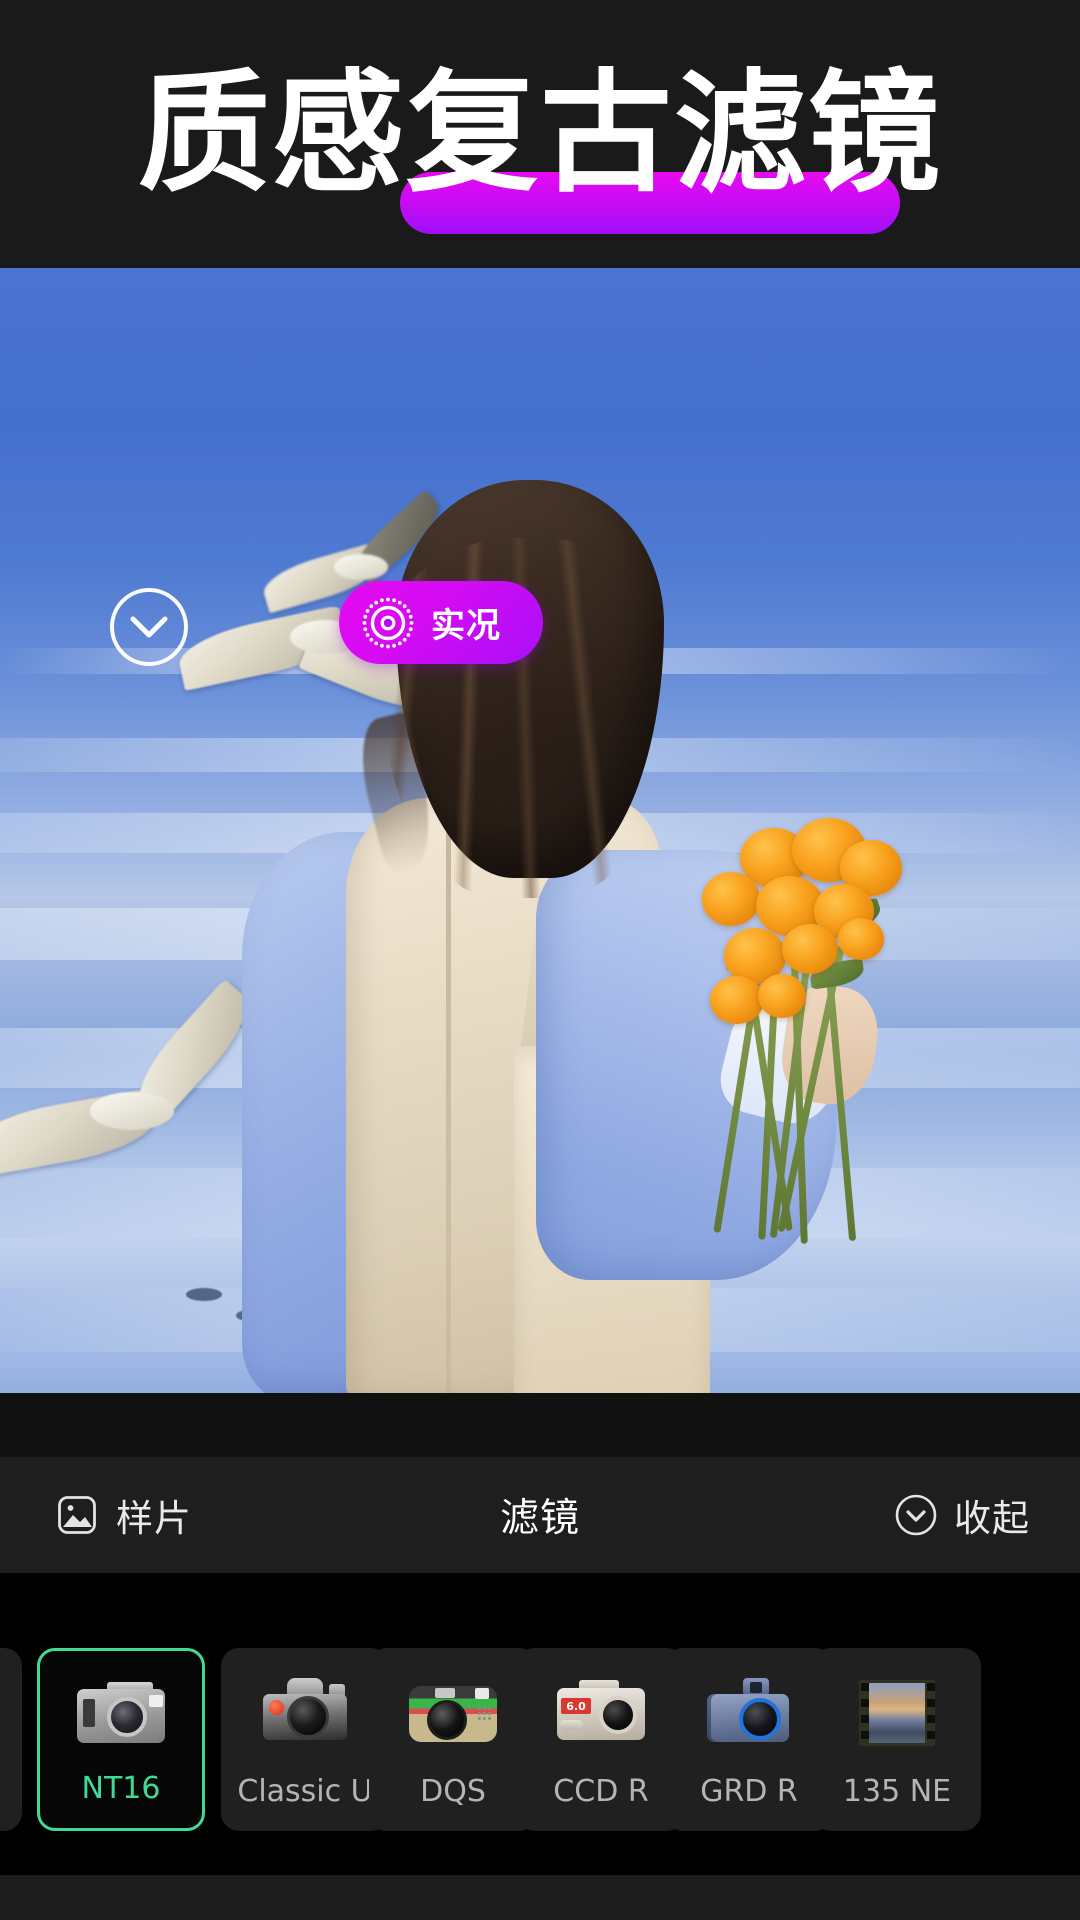 The image size is (1080, 1920). I want to click on collapse-panel-label: 收起, so click(992, 1518).